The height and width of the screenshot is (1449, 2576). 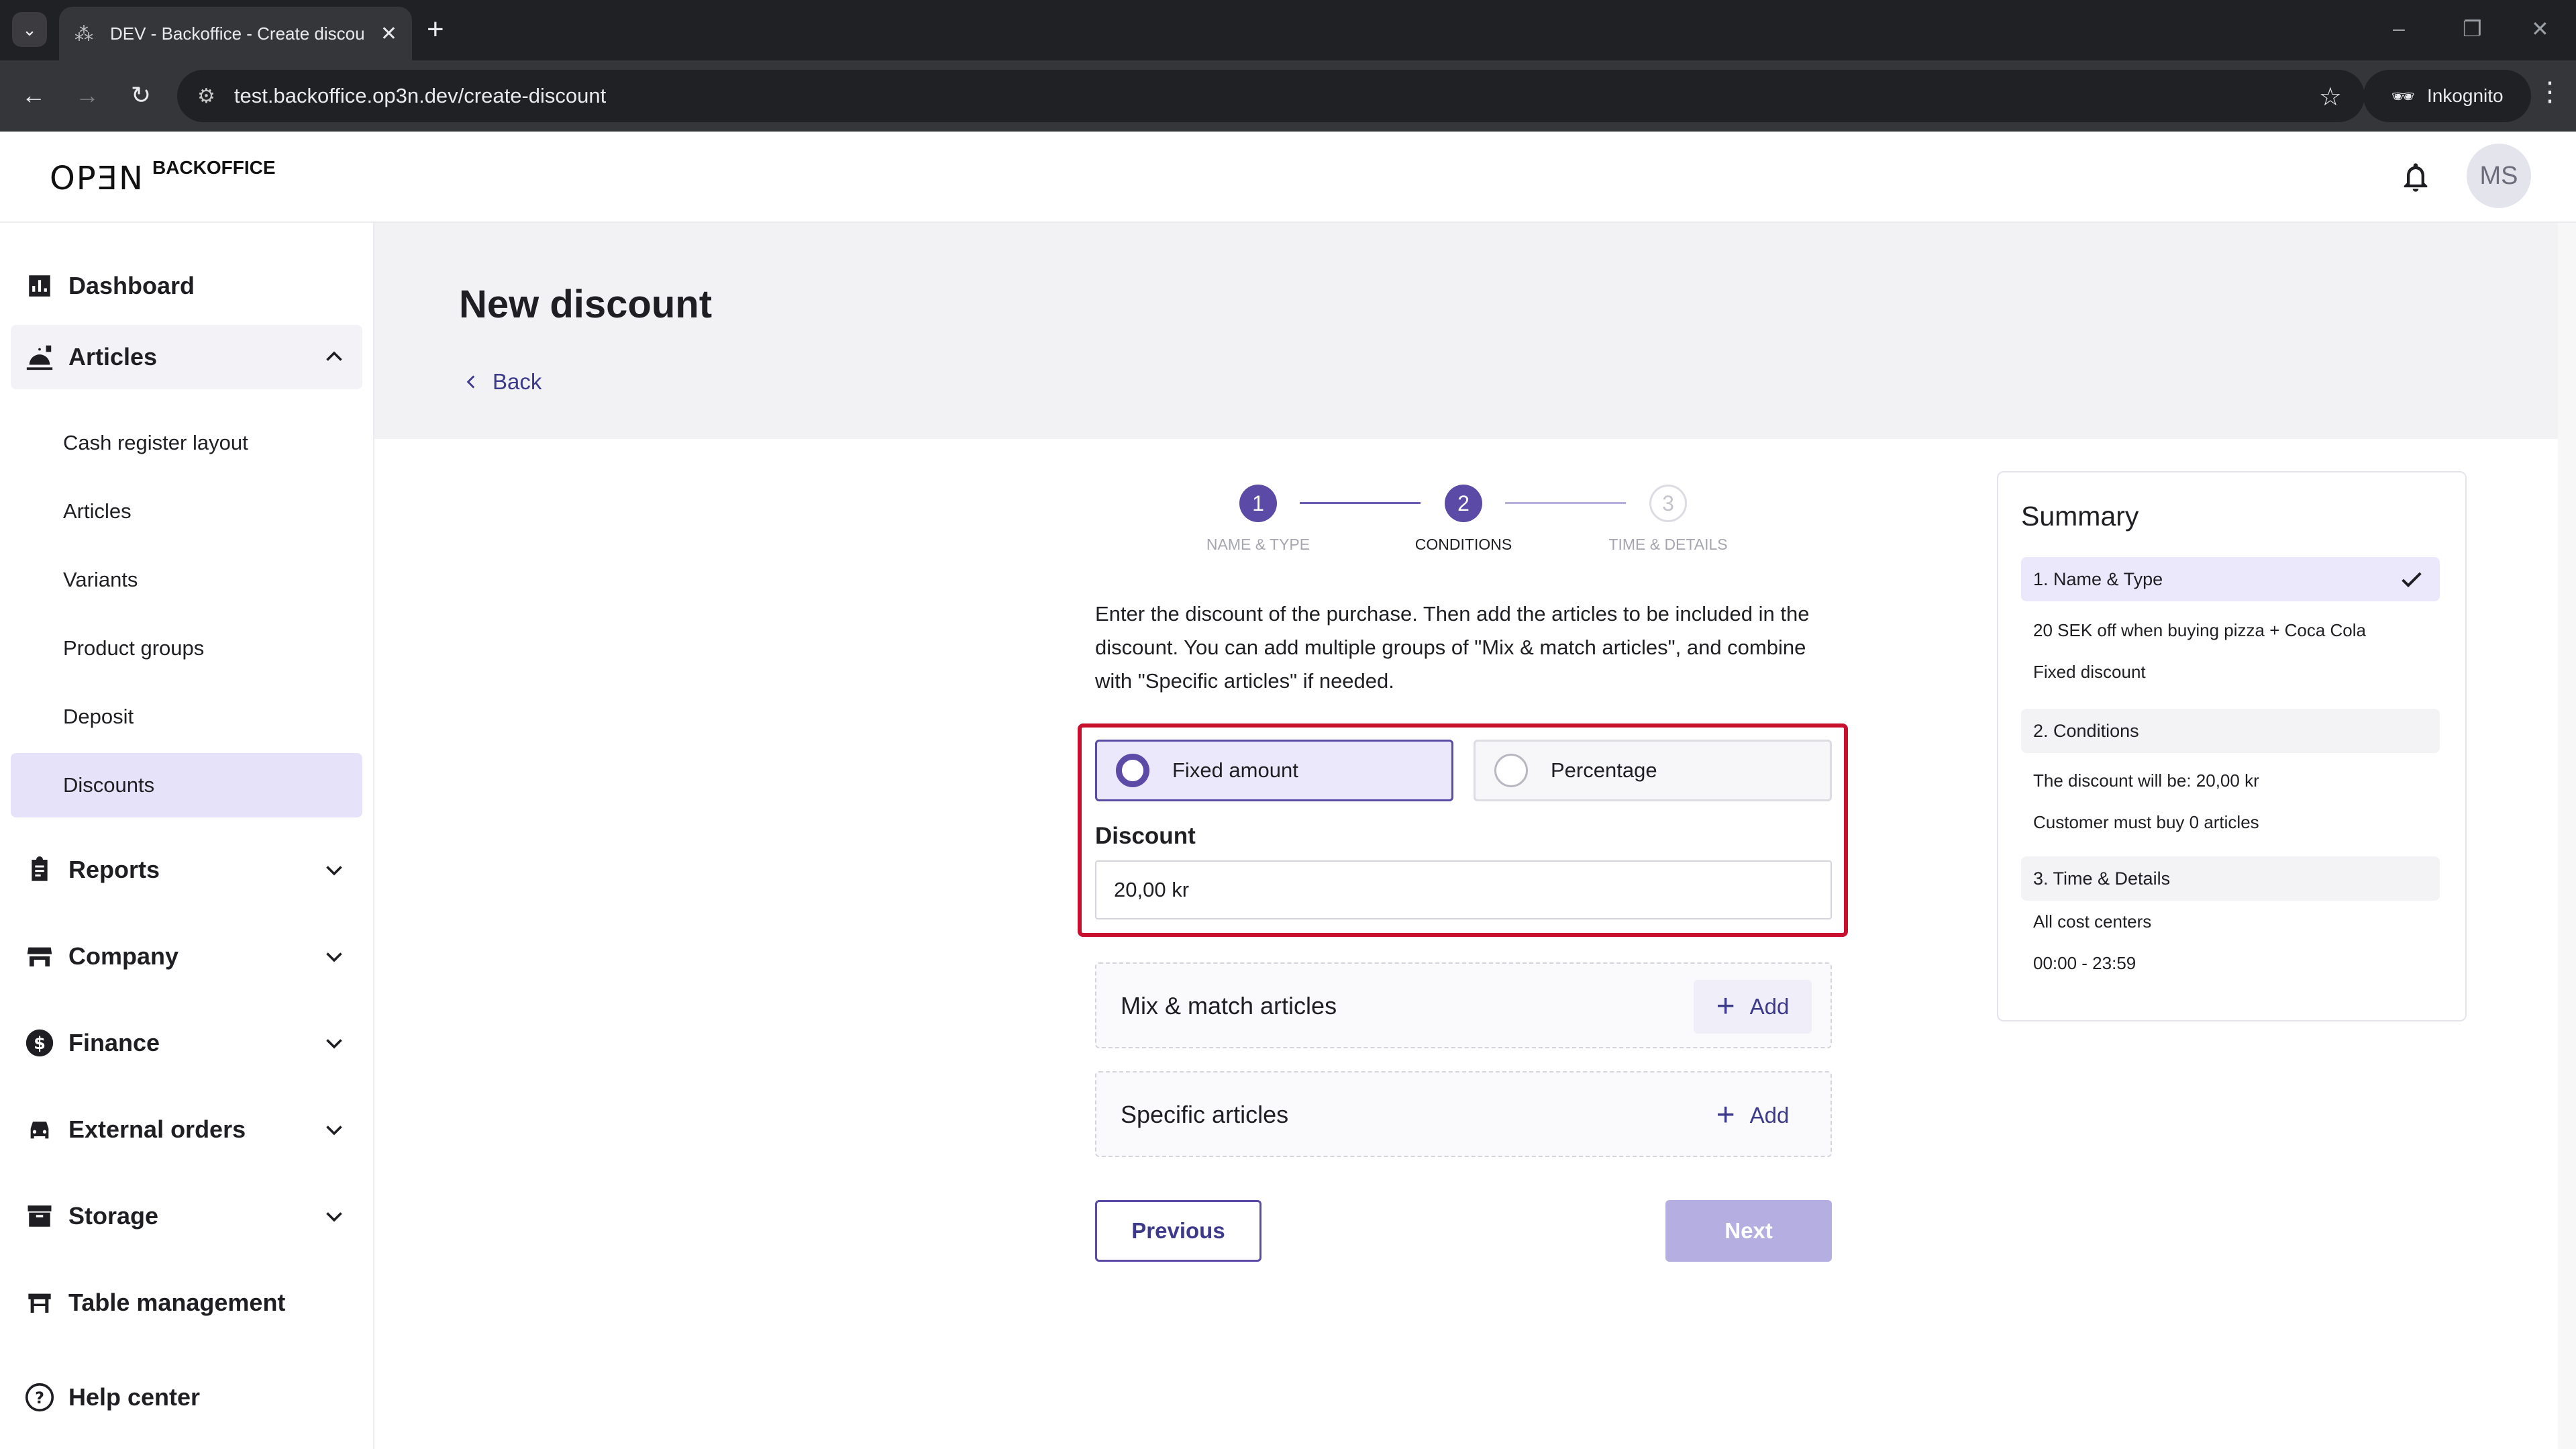 I want to click on tab-title: DEV - Backoffice - Create discou, so click(x=237, y=33).